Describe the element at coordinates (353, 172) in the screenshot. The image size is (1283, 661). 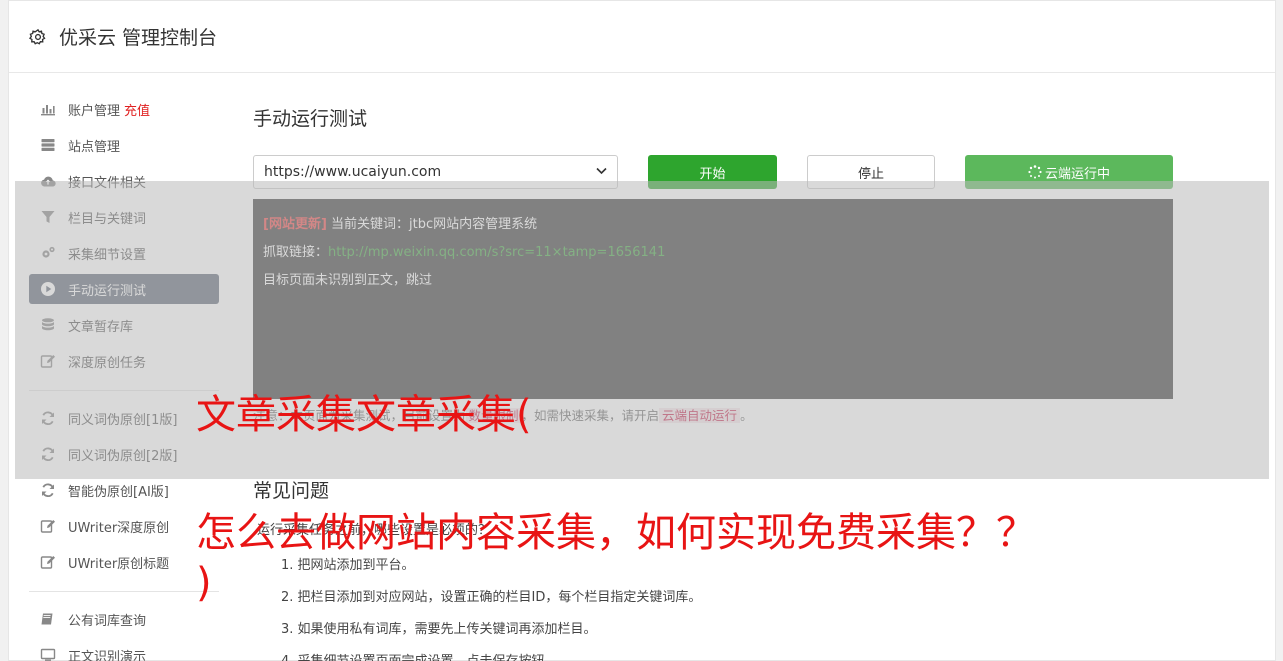
I see `site-select-value: https://www.ucaiyun.com` at that location.